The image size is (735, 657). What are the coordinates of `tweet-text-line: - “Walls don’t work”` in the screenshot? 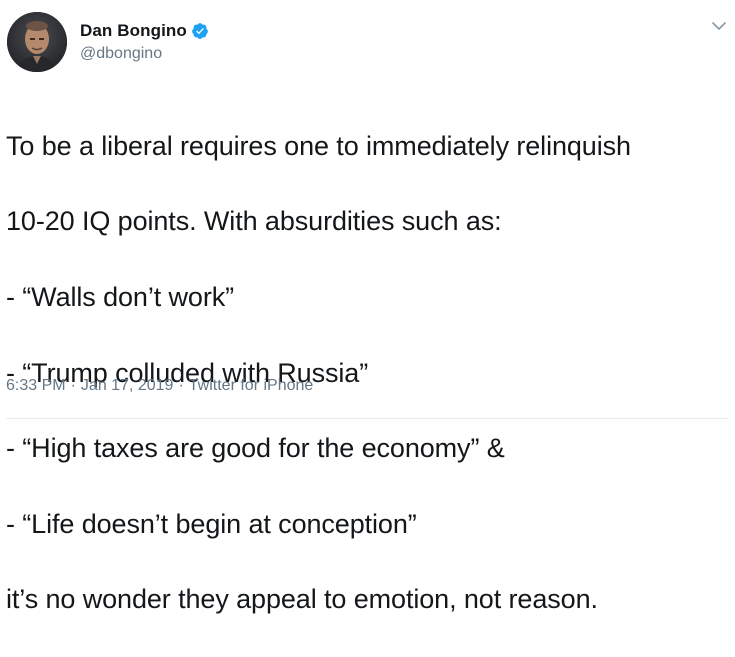 It's located at (120, 296).